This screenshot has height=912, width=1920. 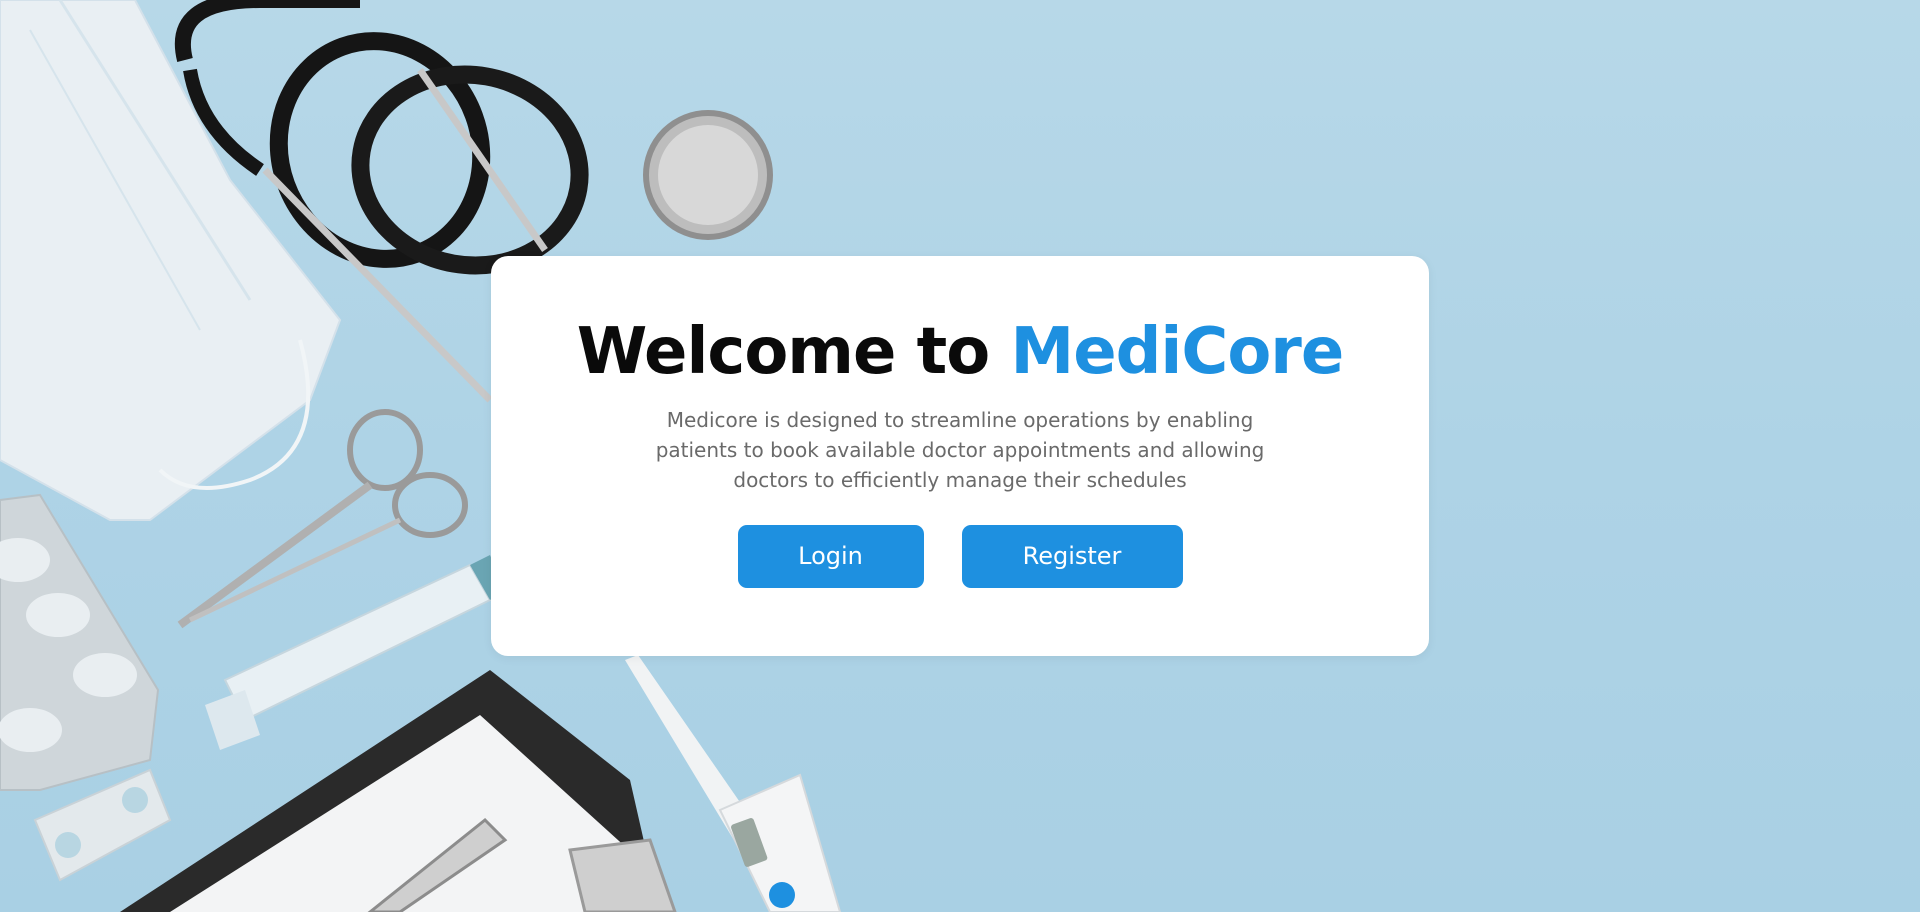 What do you see at coordinates (171, 260) in the screenshot?
I see `surgical-mask-icon` at bounding box center [171, 260].